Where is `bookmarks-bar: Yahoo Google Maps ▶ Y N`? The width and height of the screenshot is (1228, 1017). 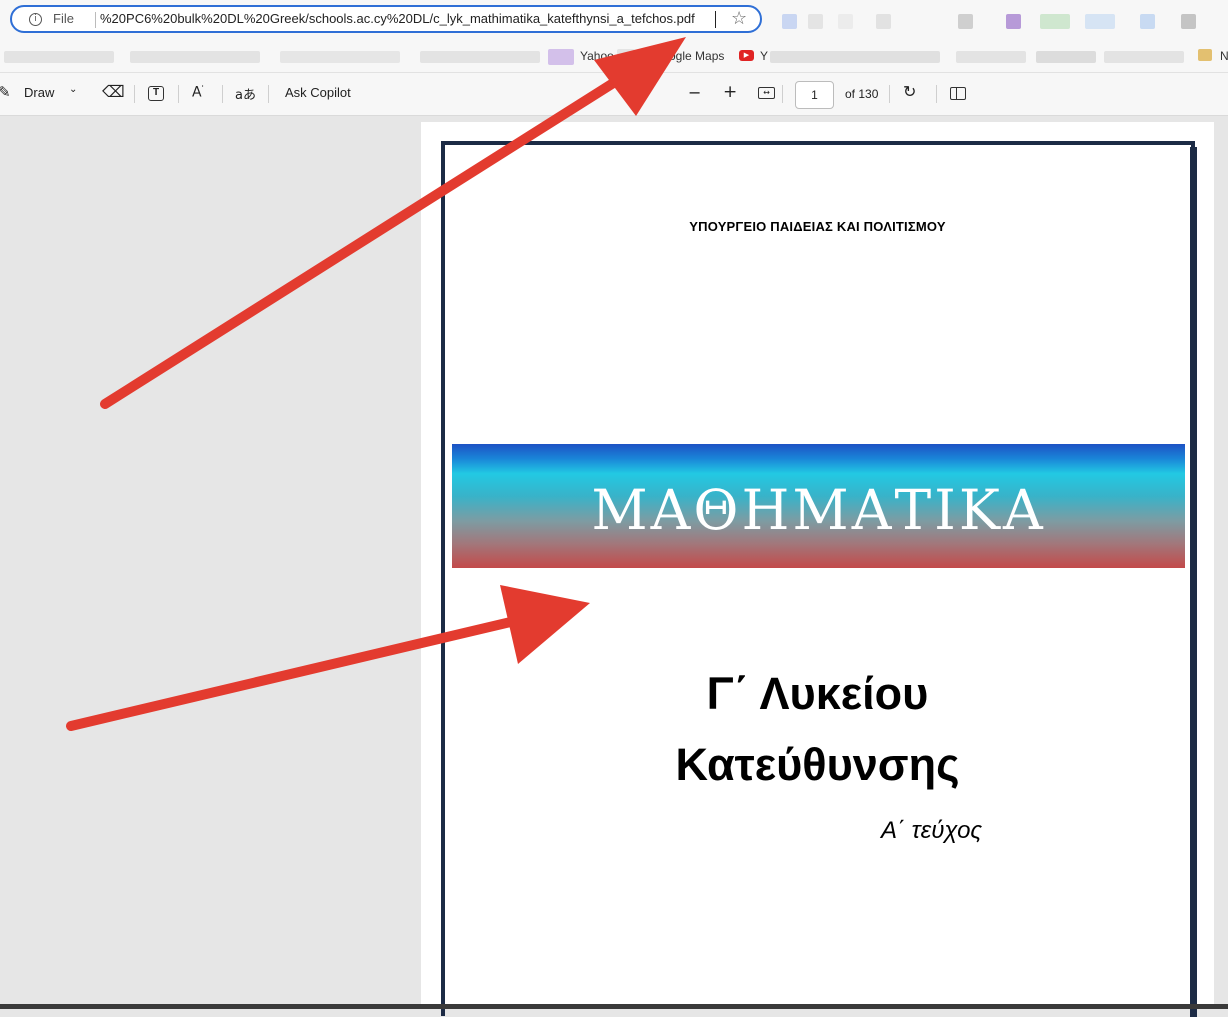 bookmarks-bar: Yahoo Google Maps ▶ Y N is located at coordinates (614, 57).